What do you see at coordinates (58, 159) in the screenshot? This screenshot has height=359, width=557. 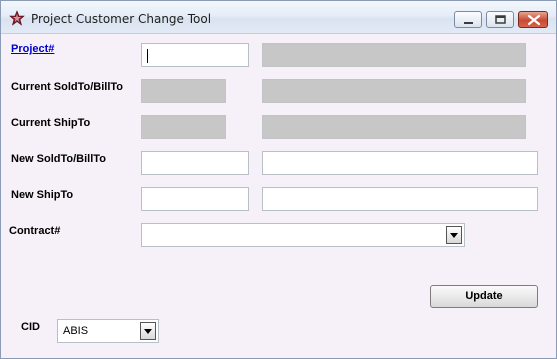 I see `new-soldto-label: New SoldTo/BillTo` at bounding box center [58, 159].